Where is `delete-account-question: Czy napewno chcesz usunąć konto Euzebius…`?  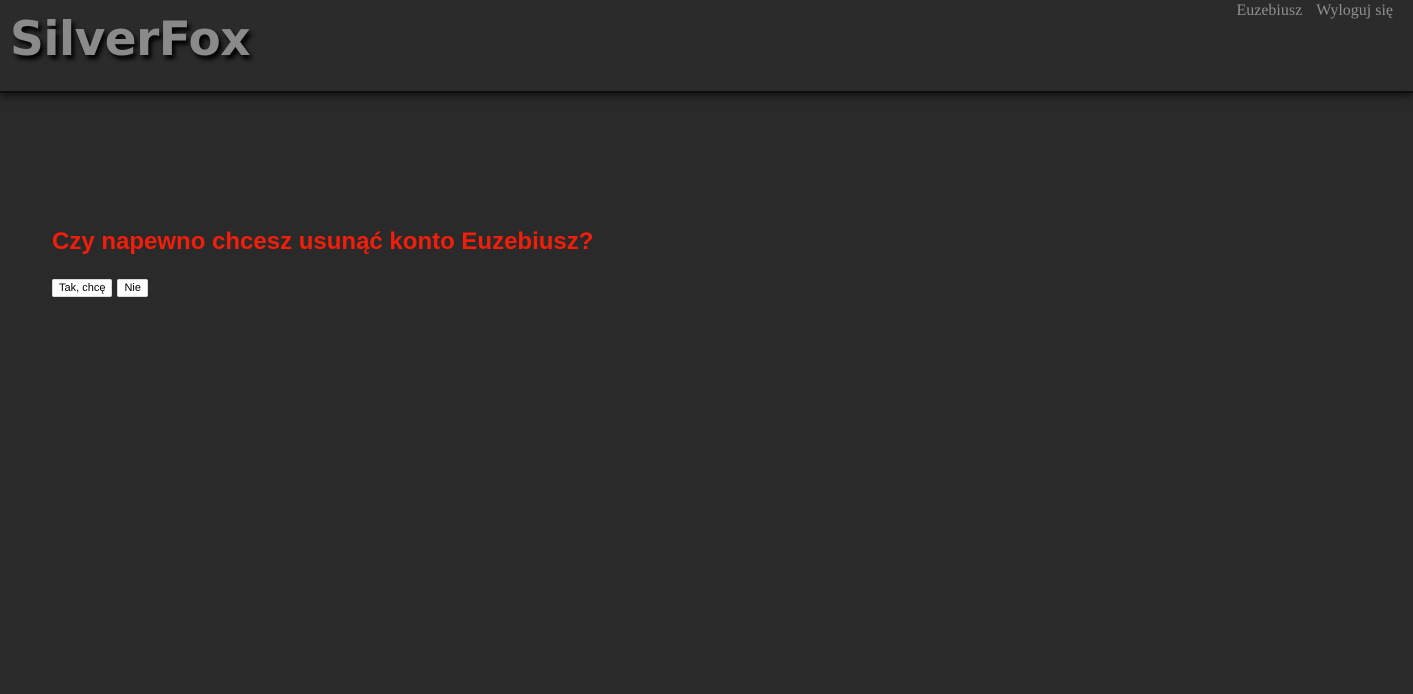
delete-account-question: Czy napewno chcesz usunąć konto Euzebius… is located at coordinates (323, 241).